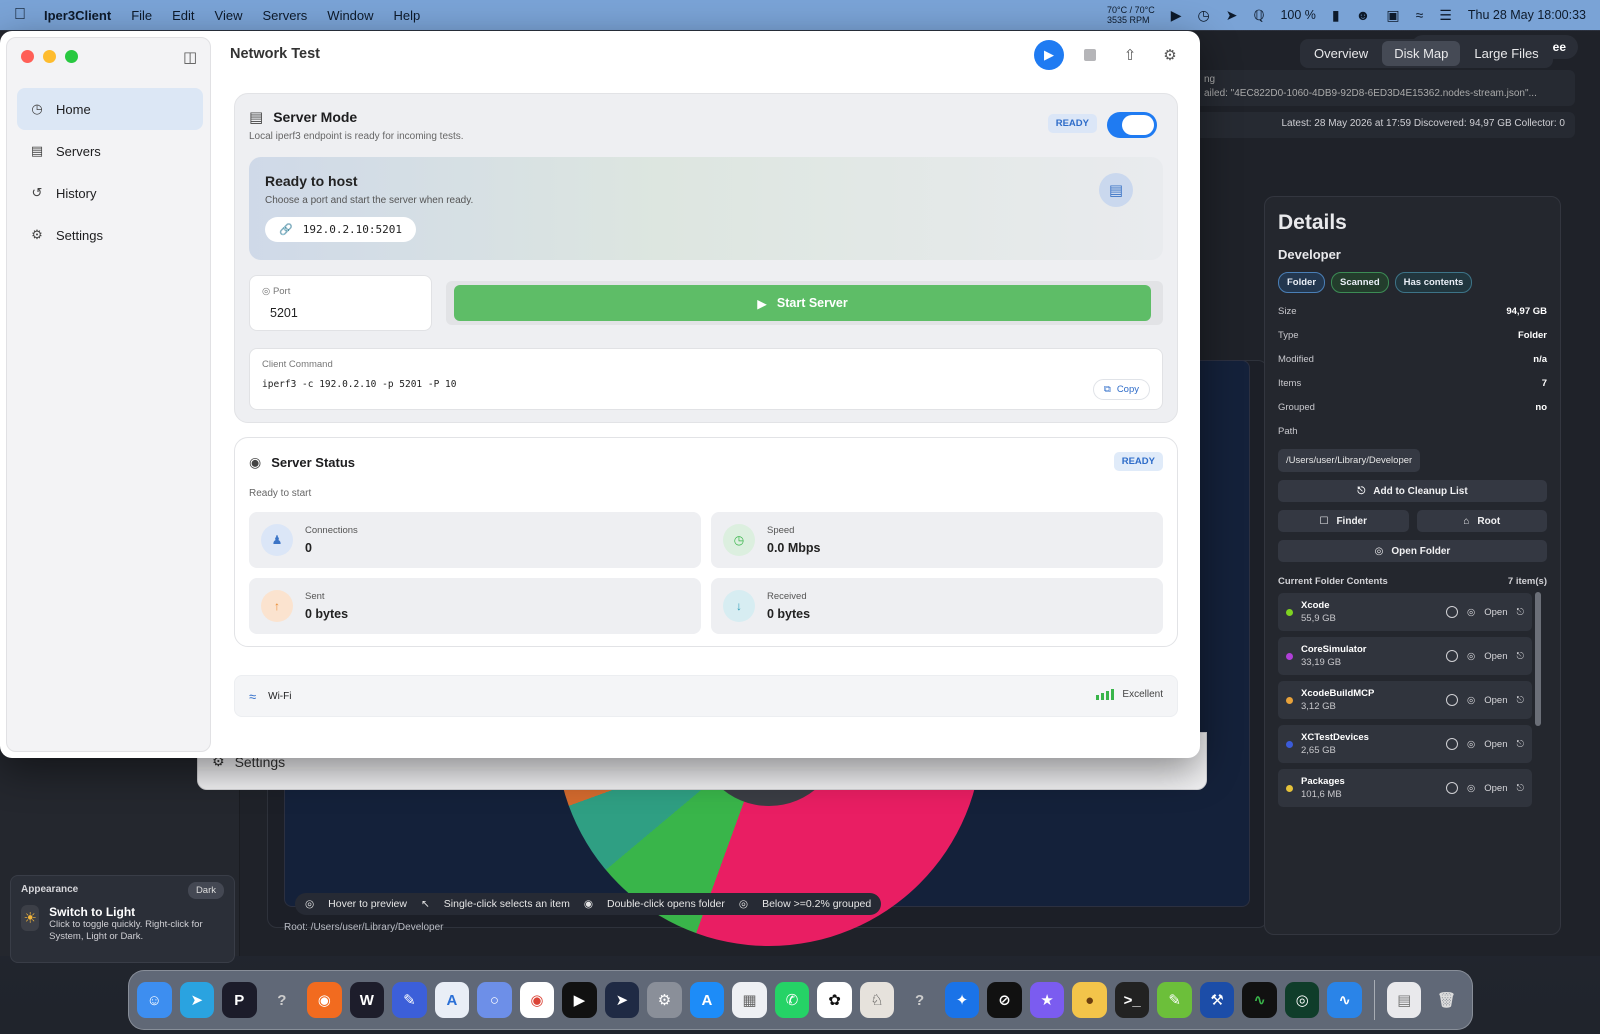  I want to click on tab-overview: Overview, so click(1341, 53).